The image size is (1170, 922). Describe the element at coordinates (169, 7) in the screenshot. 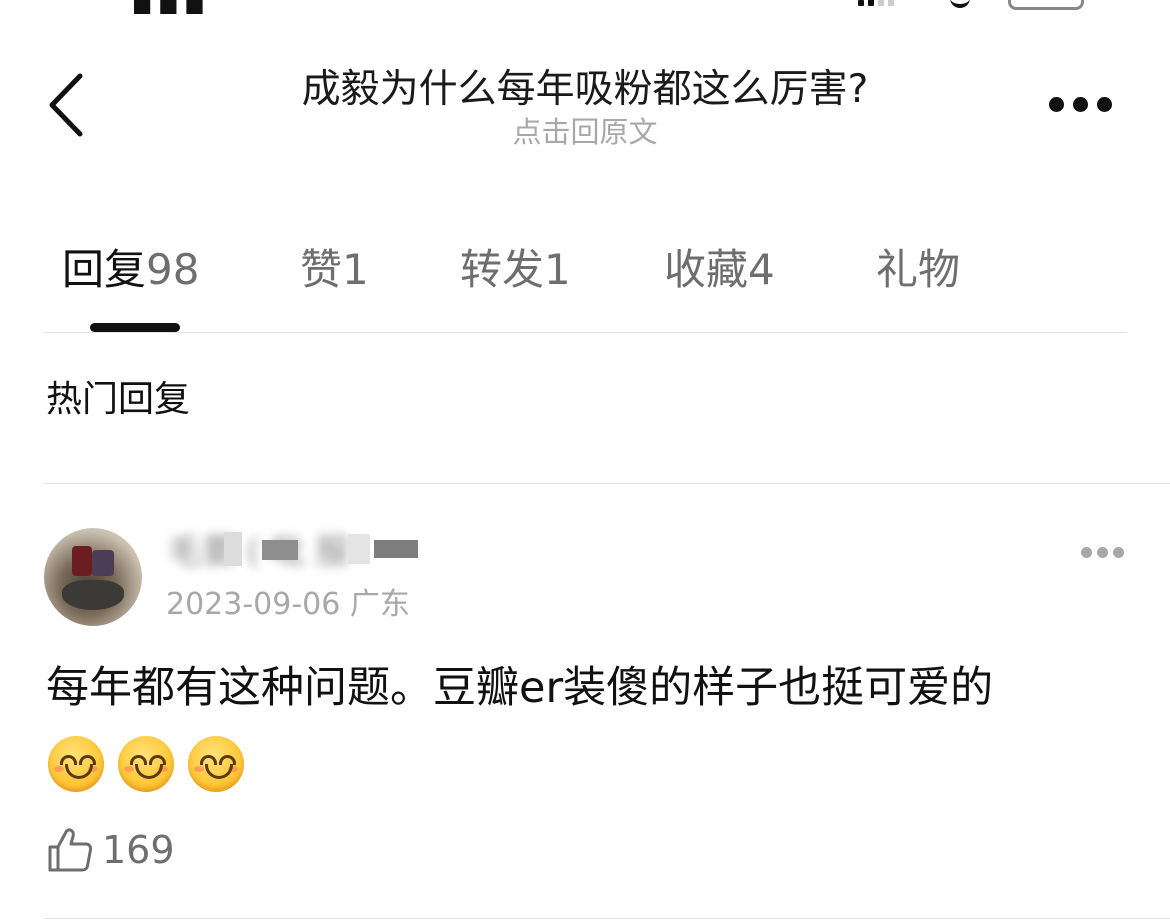

I see `status-time-fragment: ▮▮▮` at that location.